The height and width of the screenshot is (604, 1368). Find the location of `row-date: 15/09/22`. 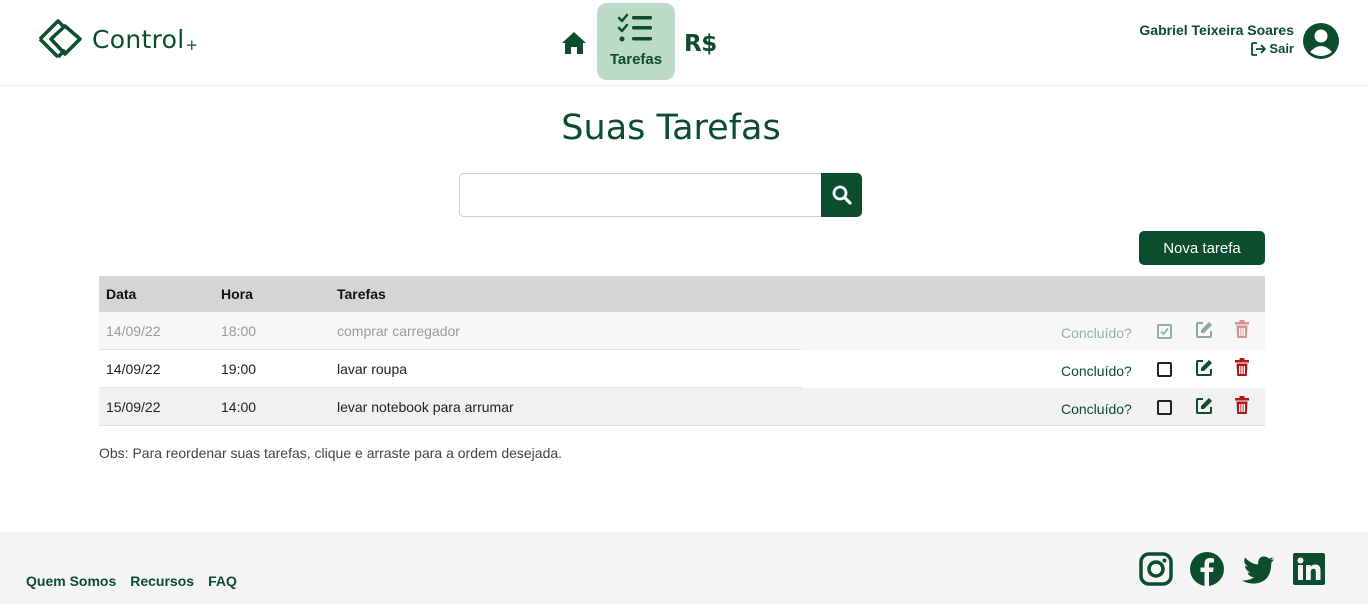

row-date: 15/09/22 is located at coordinates (133, 407).